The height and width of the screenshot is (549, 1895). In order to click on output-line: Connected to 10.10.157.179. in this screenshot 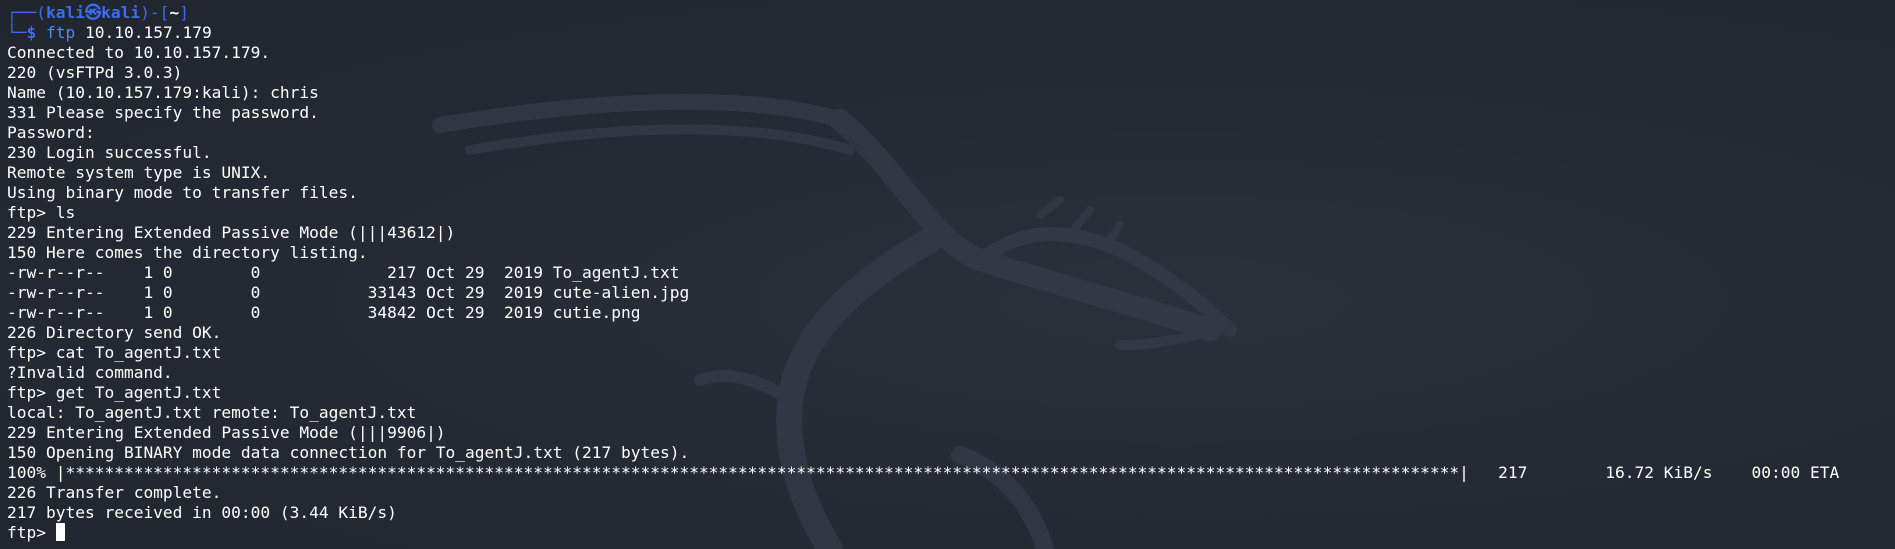, I will do `click(139, 52)`.